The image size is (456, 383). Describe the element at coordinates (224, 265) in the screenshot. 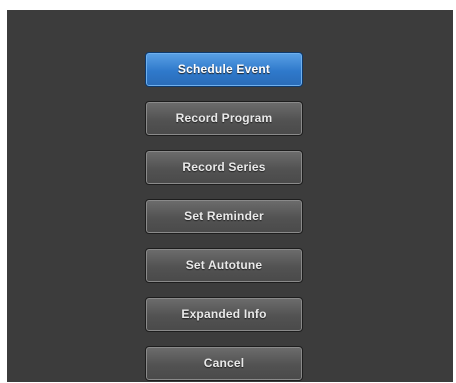

I see `set-autotune-button: Set Autotune` at that location.